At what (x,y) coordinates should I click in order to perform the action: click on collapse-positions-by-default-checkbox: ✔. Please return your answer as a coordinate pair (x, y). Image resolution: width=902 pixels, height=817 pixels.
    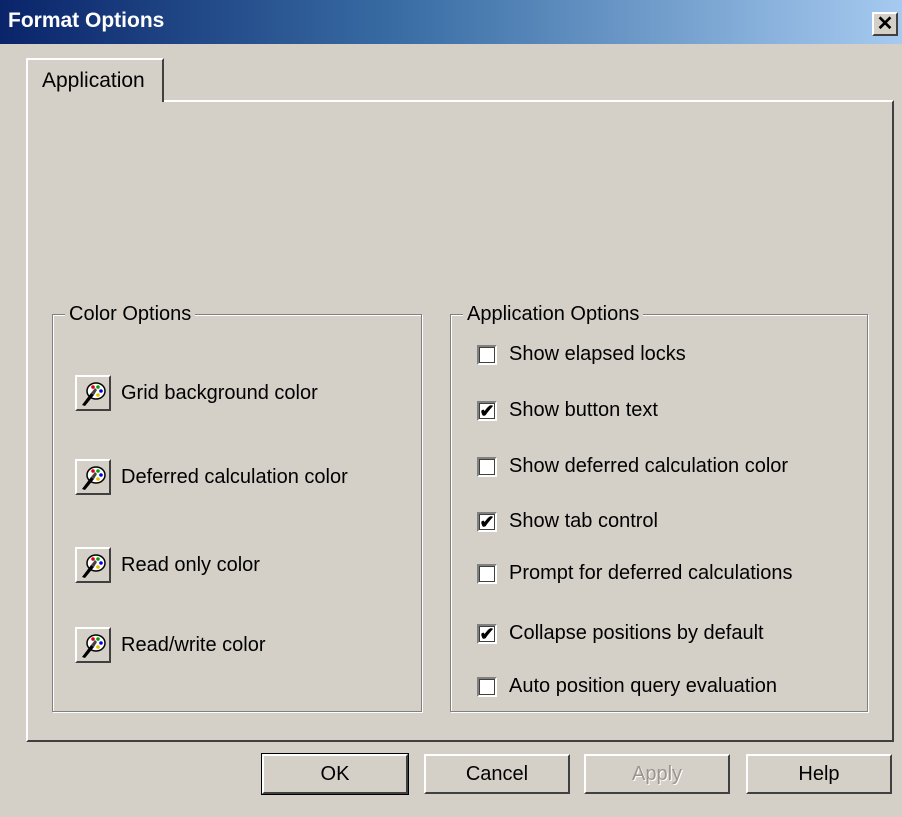
    Looking at the image, I should click on (487, 633).